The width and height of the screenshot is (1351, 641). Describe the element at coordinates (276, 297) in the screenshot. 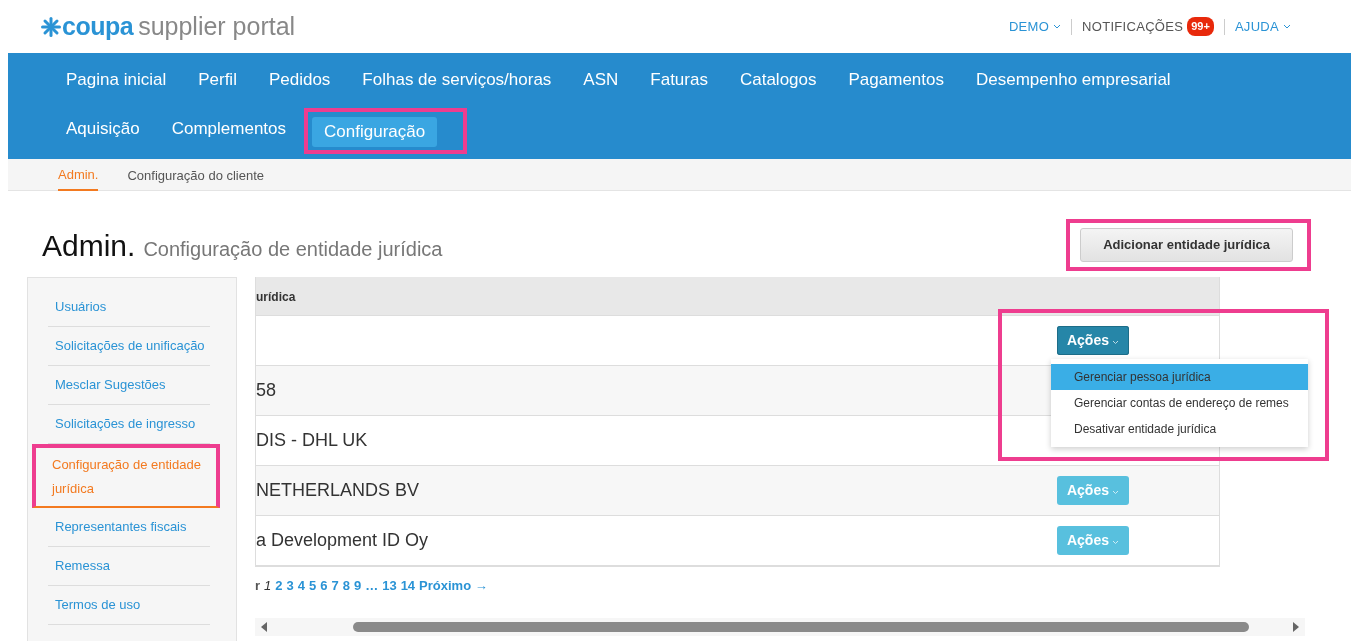

I see `column-header: urídica` at that location.